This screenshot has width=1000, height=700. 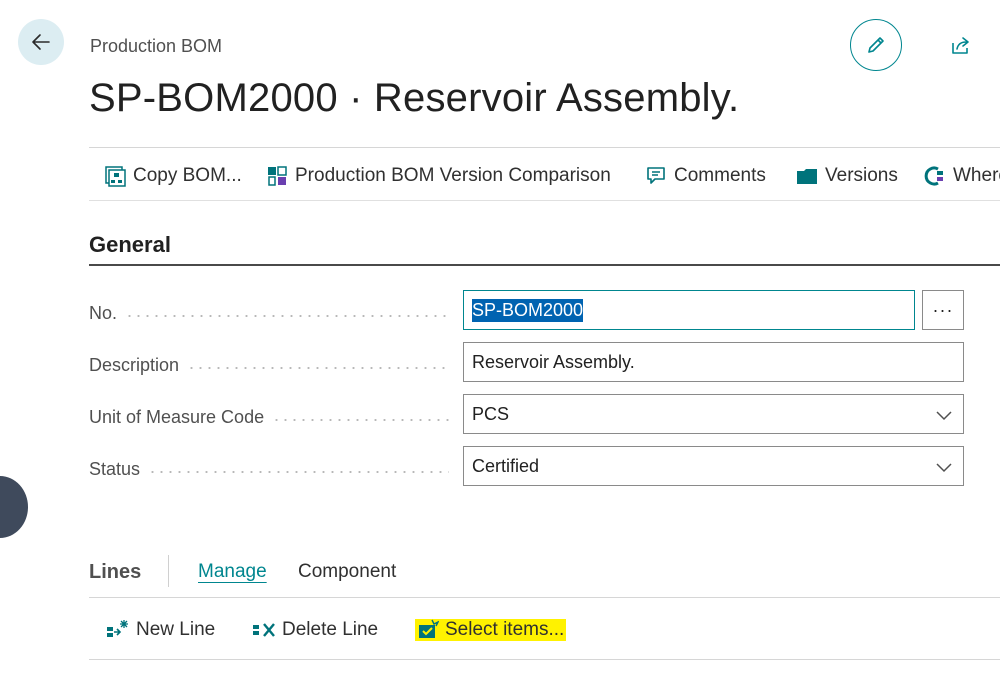 What do you see at coordinates (544, 265) in the screenshot?
I see `section-divider` at bounding box center [544, 265].